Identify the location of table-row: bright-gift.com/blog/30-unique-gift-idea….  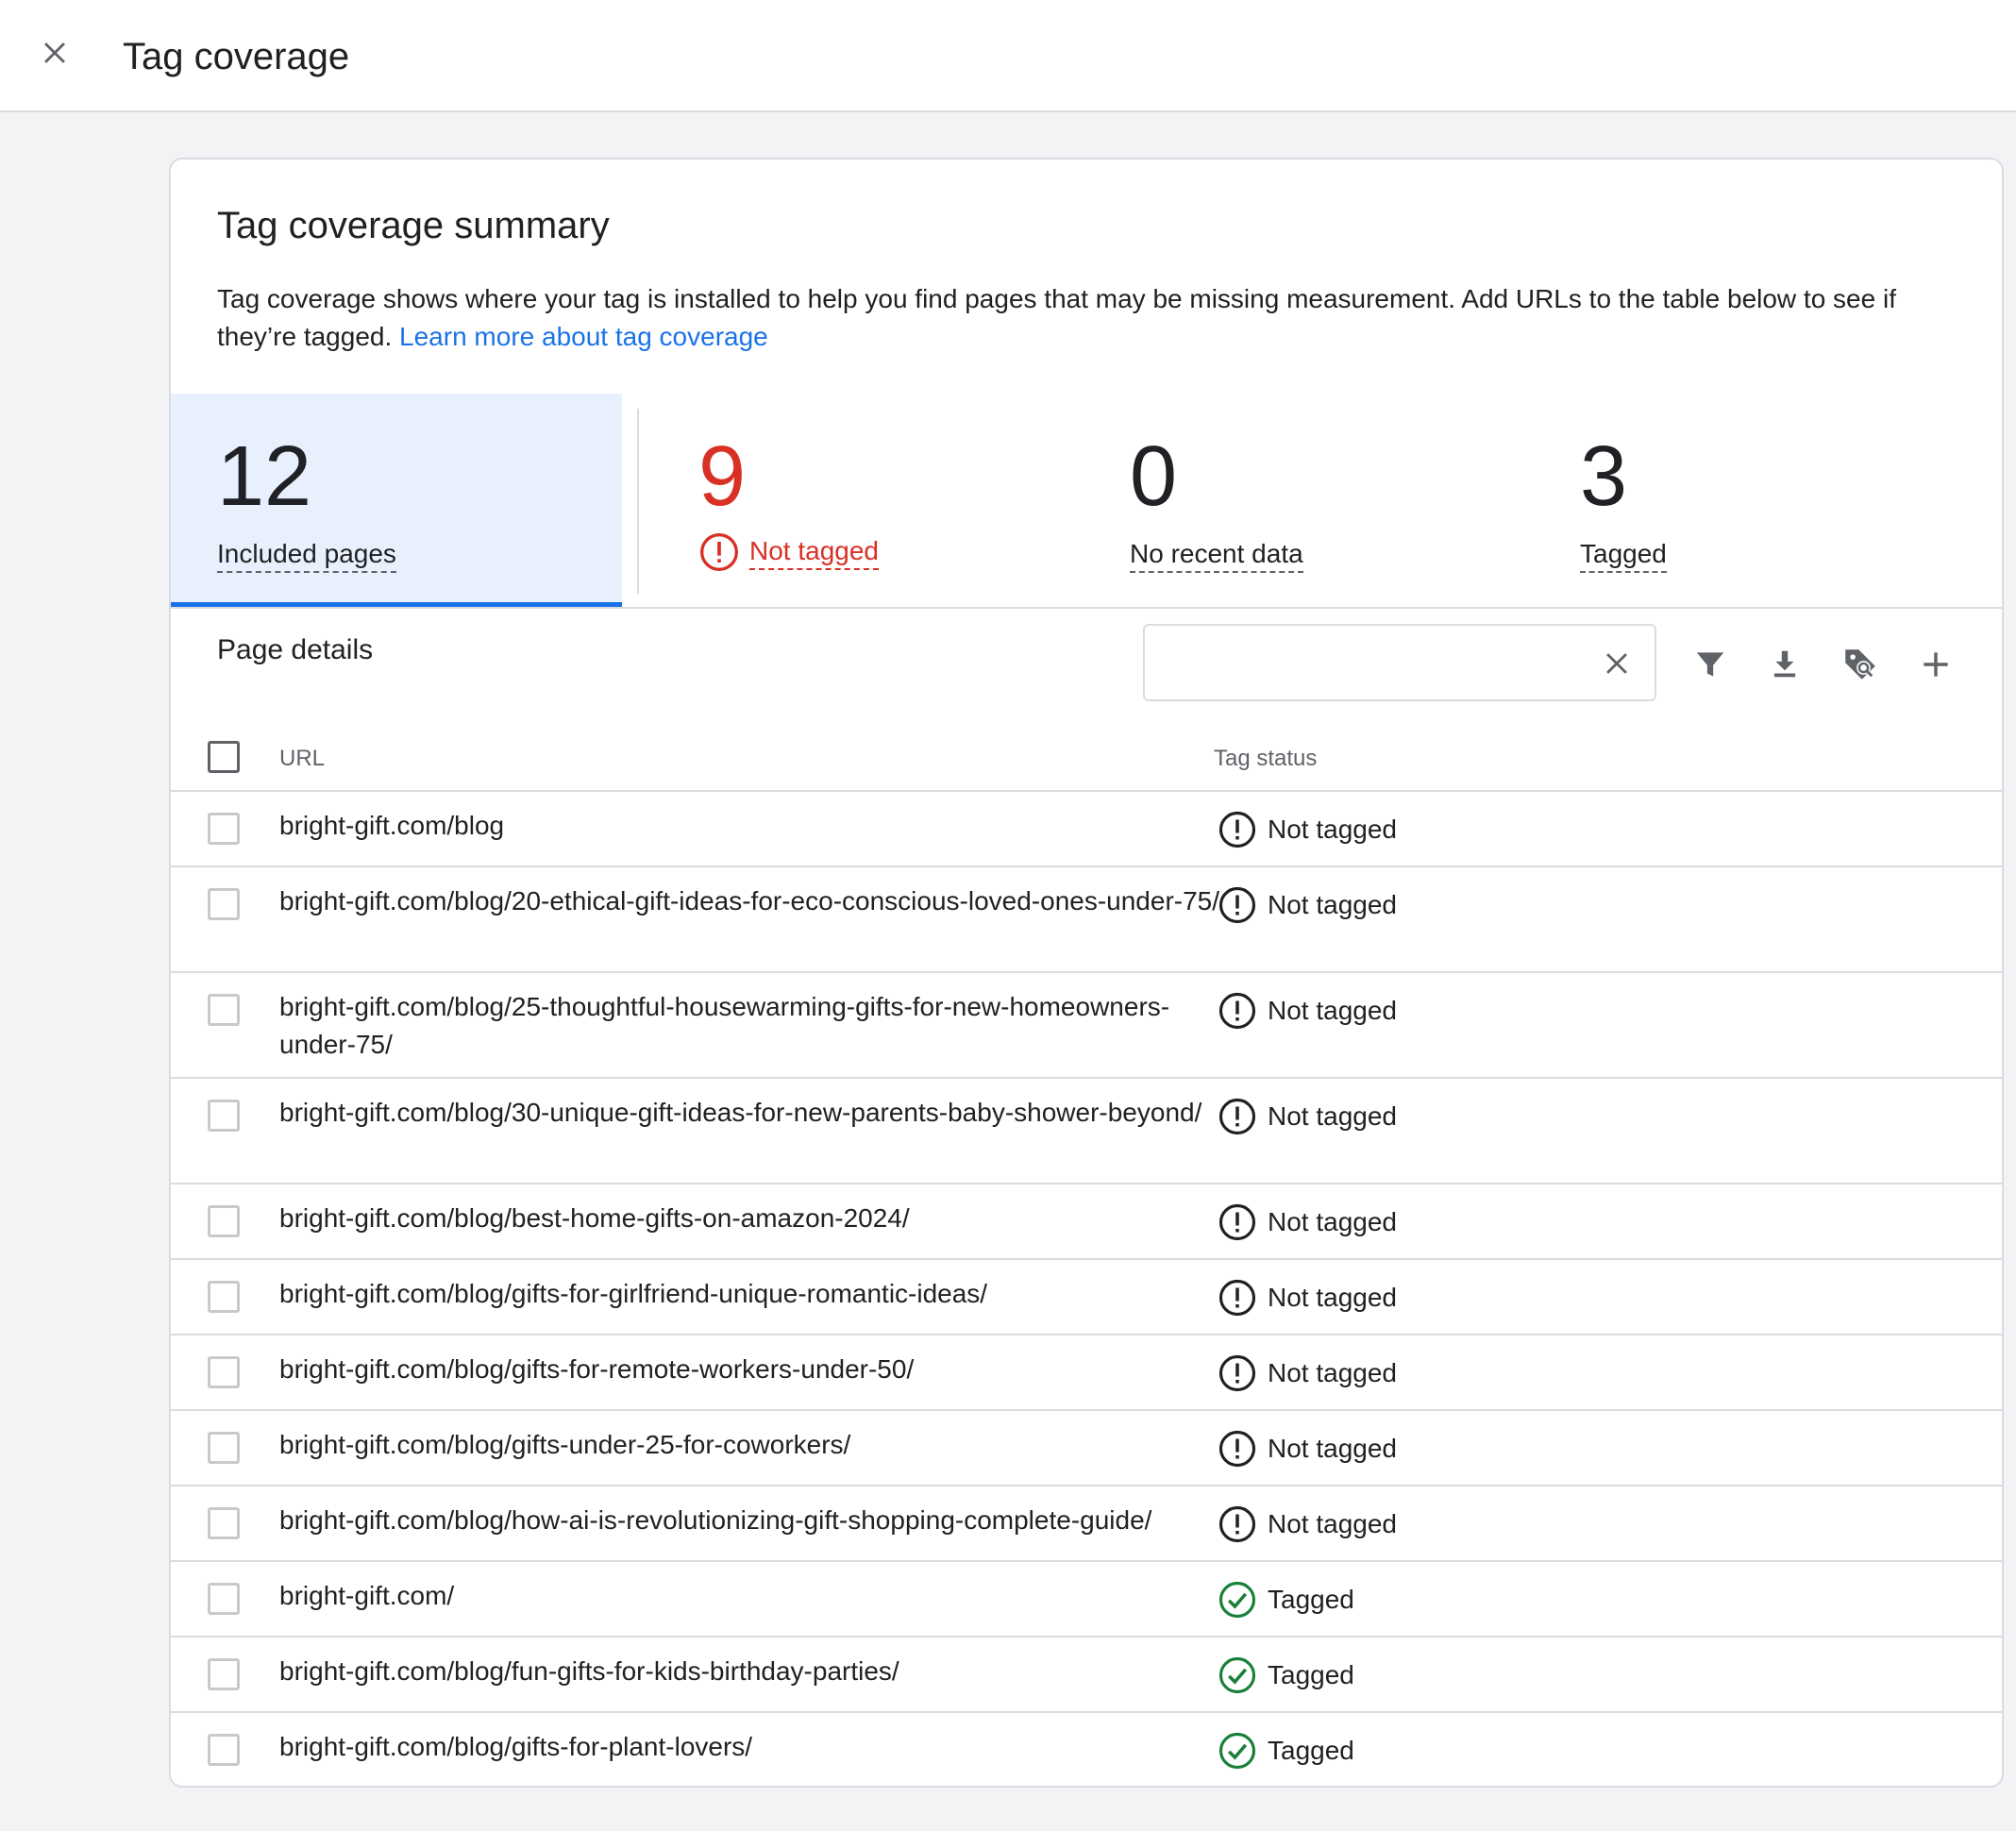
(1086, 1131).